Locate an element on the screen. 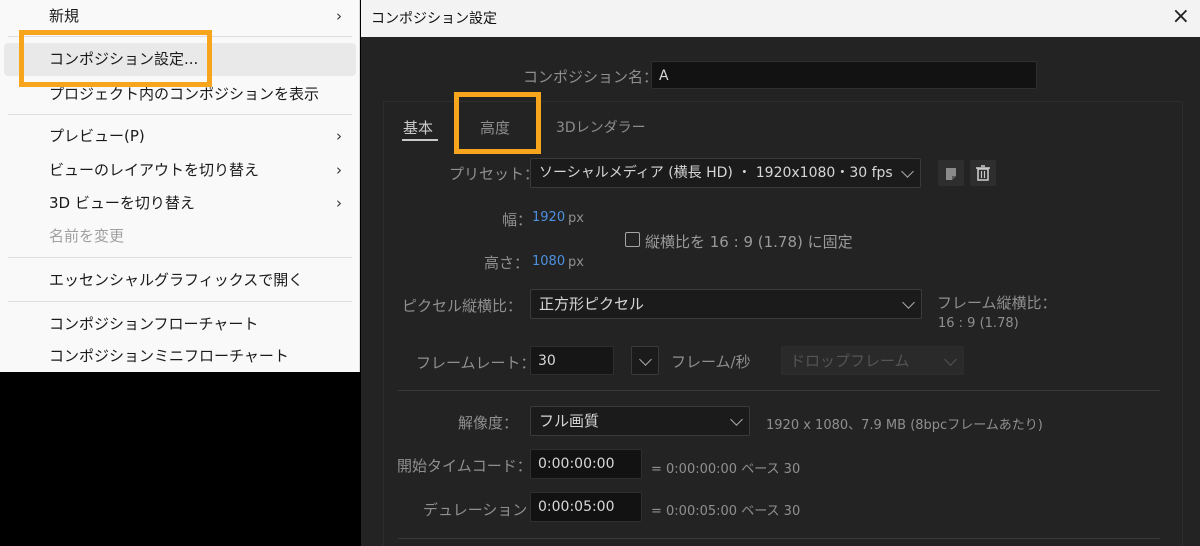  resolution-value: フル画質 is located at coordinates (569, 421).